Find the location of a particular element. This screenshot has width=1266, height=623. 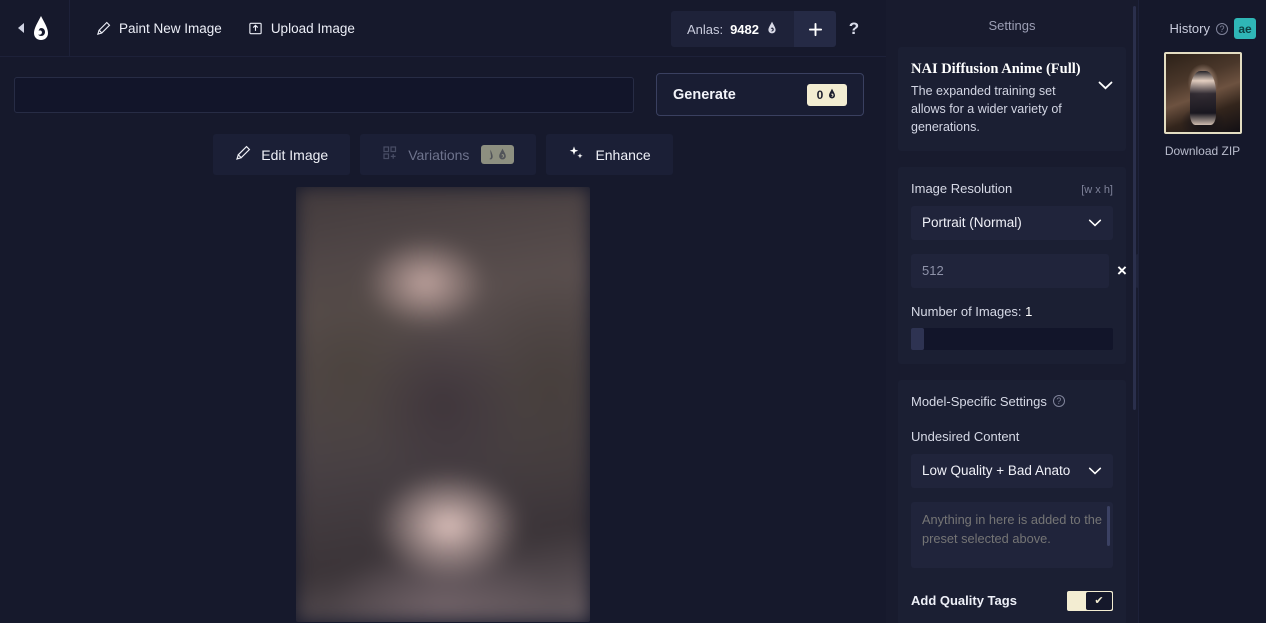

topbar-right-controls: Anlas: 9482 ? is located at coordinates (771, 29).